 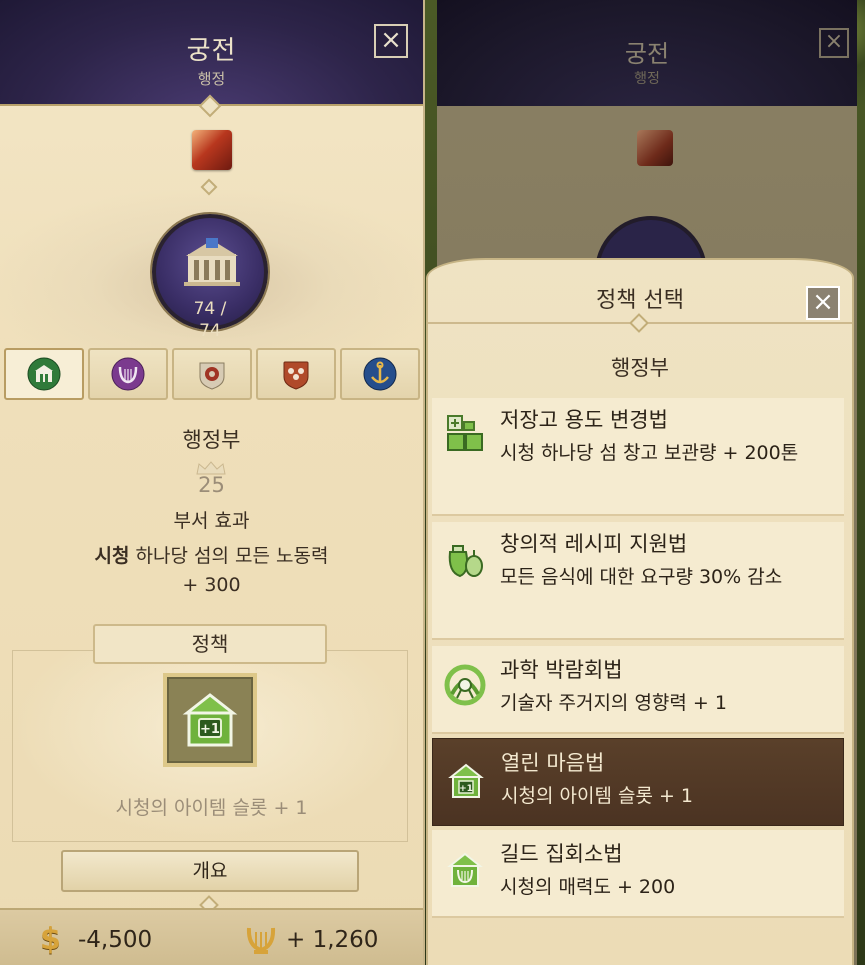 I want to click on policy-effect: 기술자 주거지의 영향력 + 1, so click(x=613, y=703).